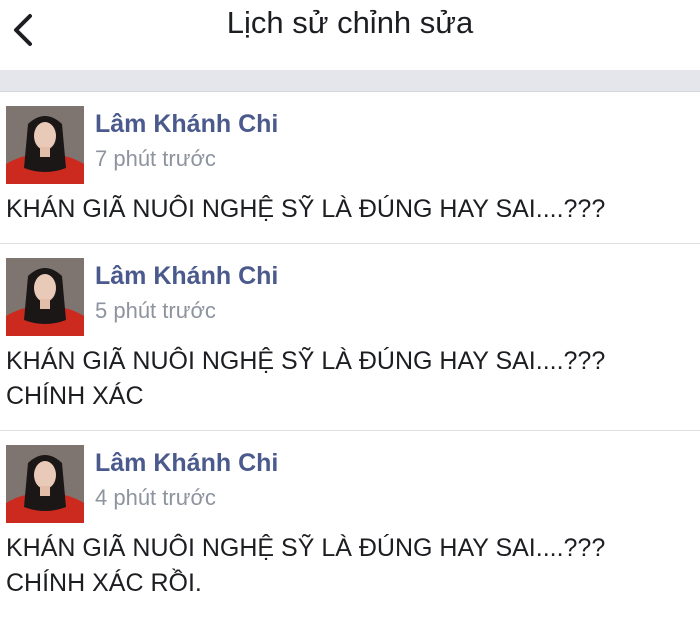 The image size is (700, 631). I want to click on page-title: Lịch sử chỉnh sửa, so click(350, 22).